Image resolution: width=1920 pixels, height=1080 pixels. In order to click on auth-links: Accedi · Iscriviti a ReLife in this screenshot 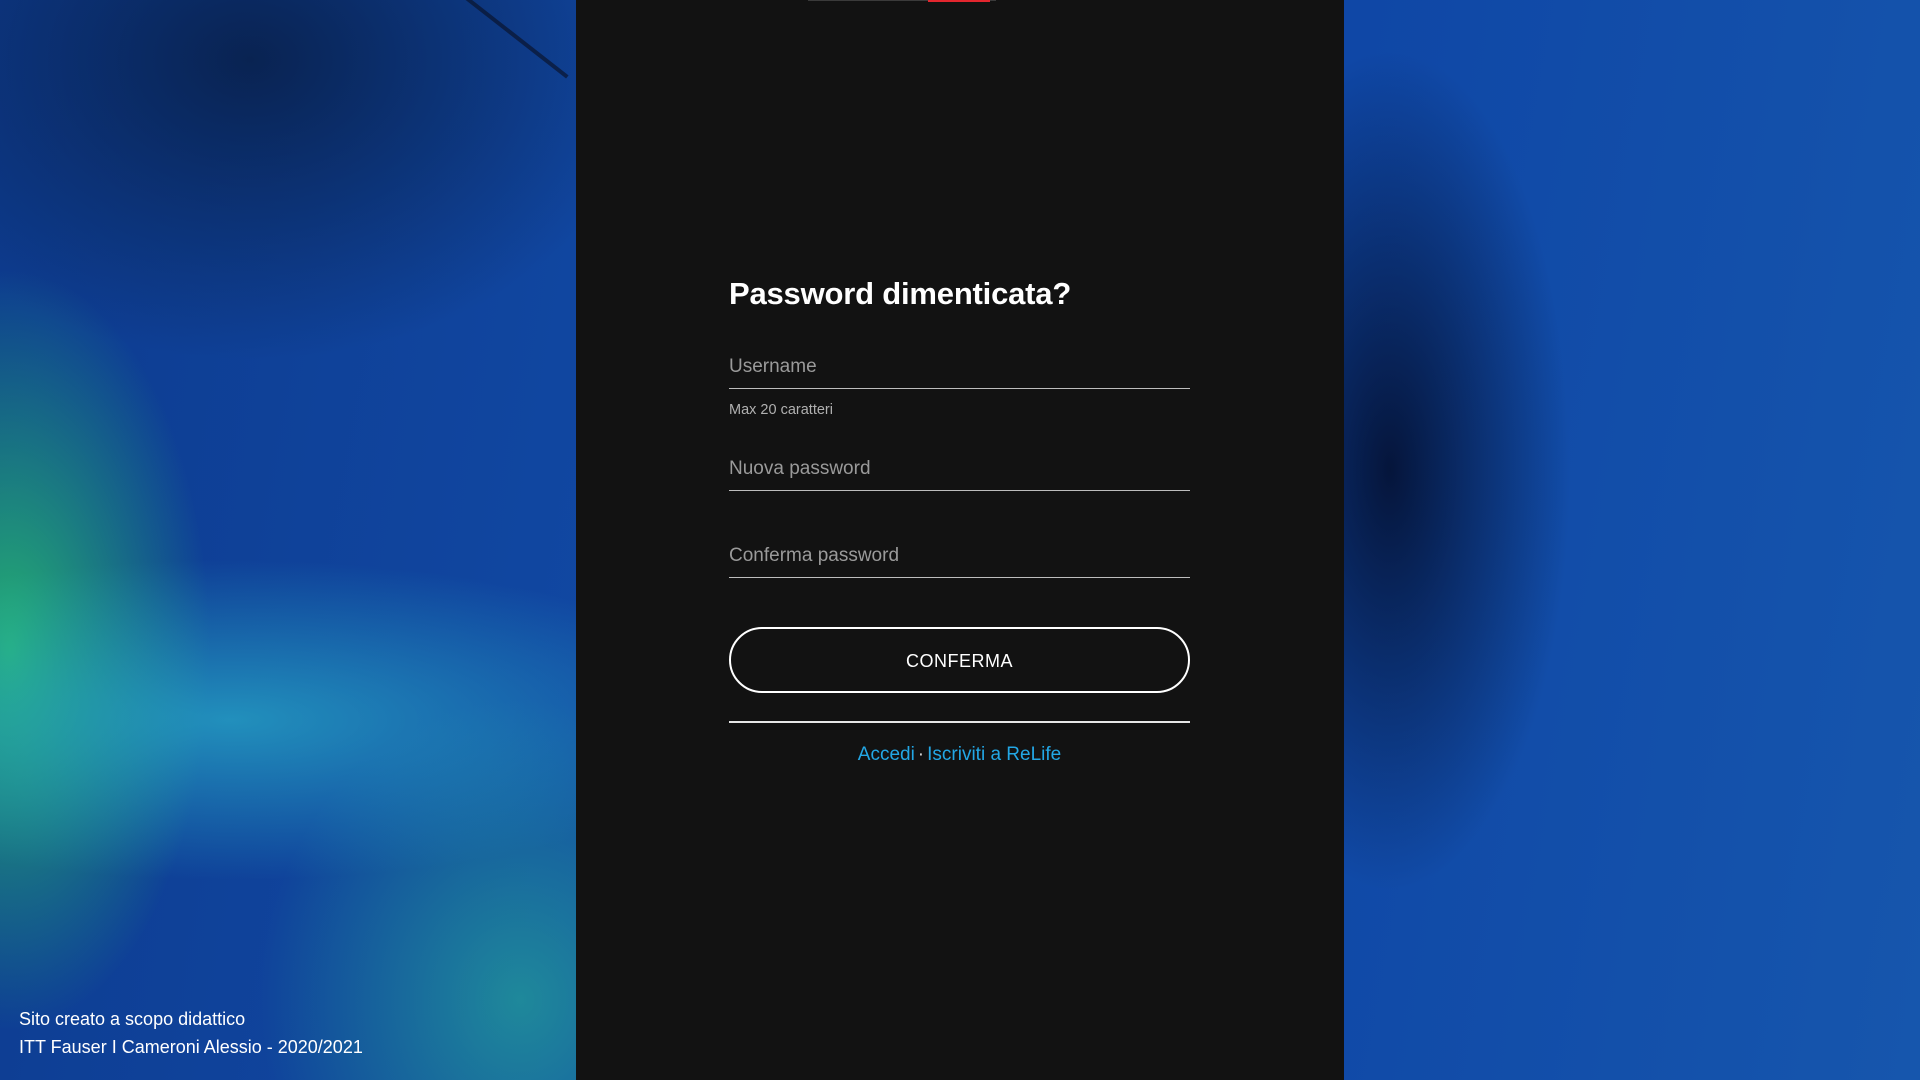, I will do `click(959, 755)`.